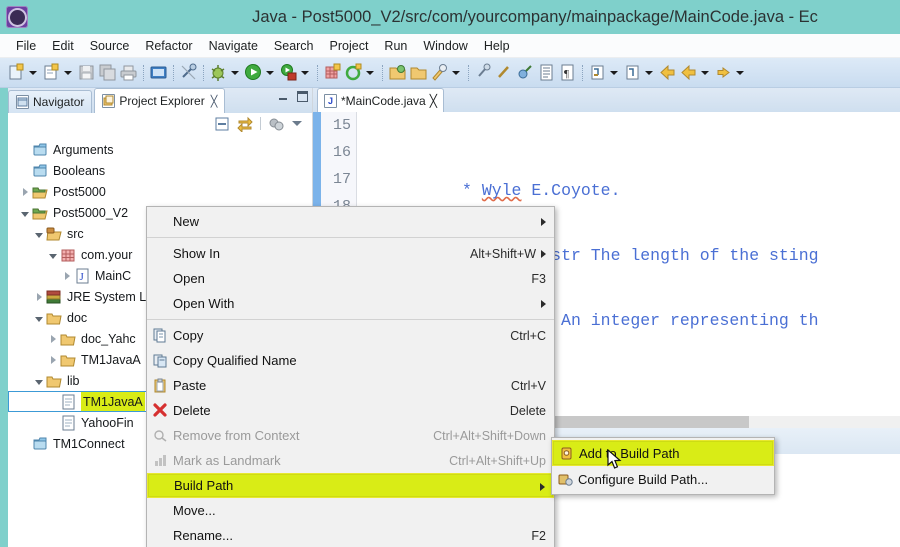 The image size is (900, 547). I want to click on tree-item-label: JRE System L, so click(107, 296).